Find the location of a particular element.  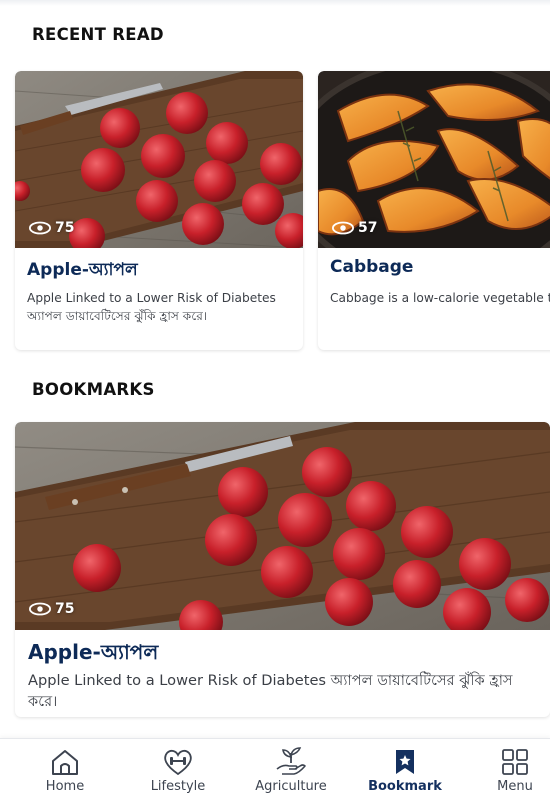

top-divider is located at coordinates (275, 3).